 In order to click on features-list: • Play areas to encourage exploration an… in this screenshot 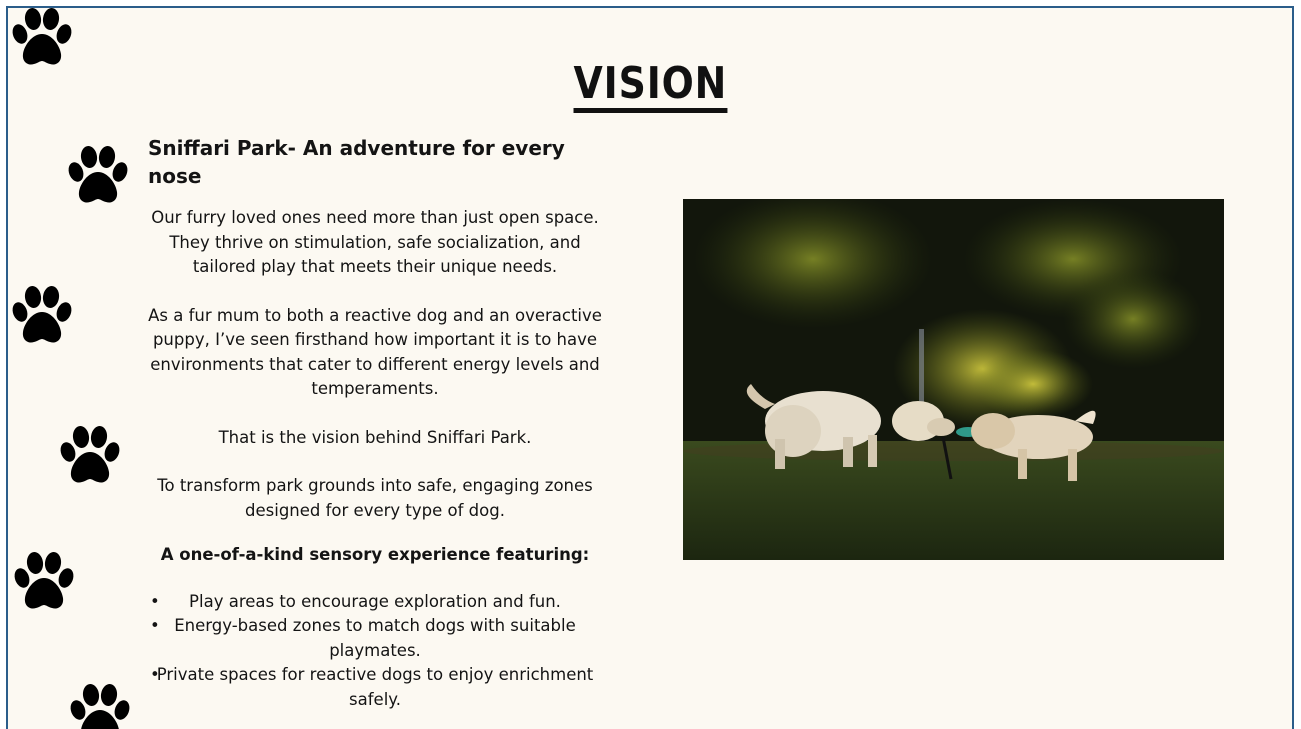, I will do `click(375, 651)`.